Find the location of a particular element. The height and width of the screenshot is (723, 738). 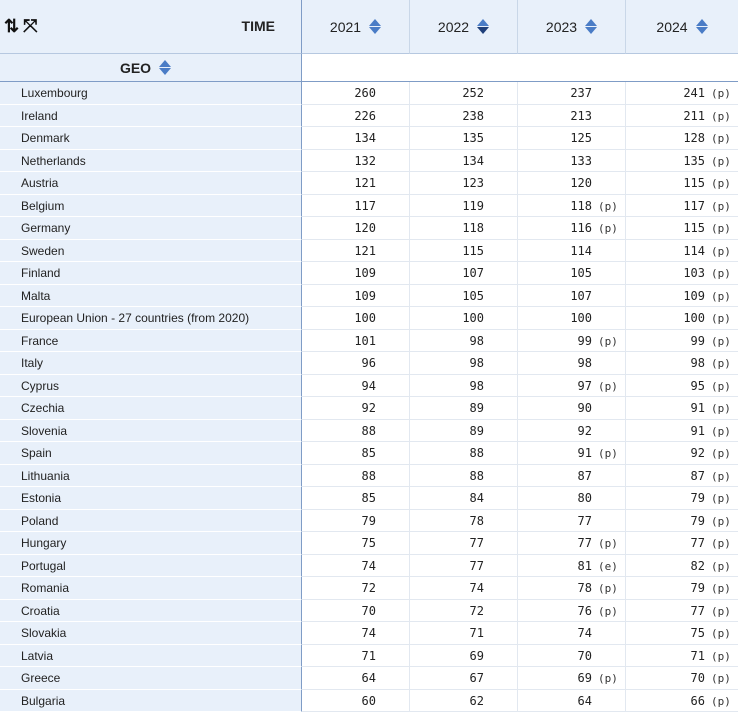

geo-cell: France is located at coordinates (151, 340).